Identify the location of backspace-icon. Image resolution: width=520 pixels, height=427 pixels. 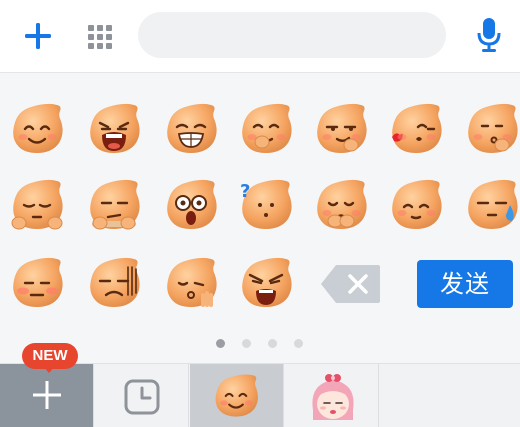
(351, 284).